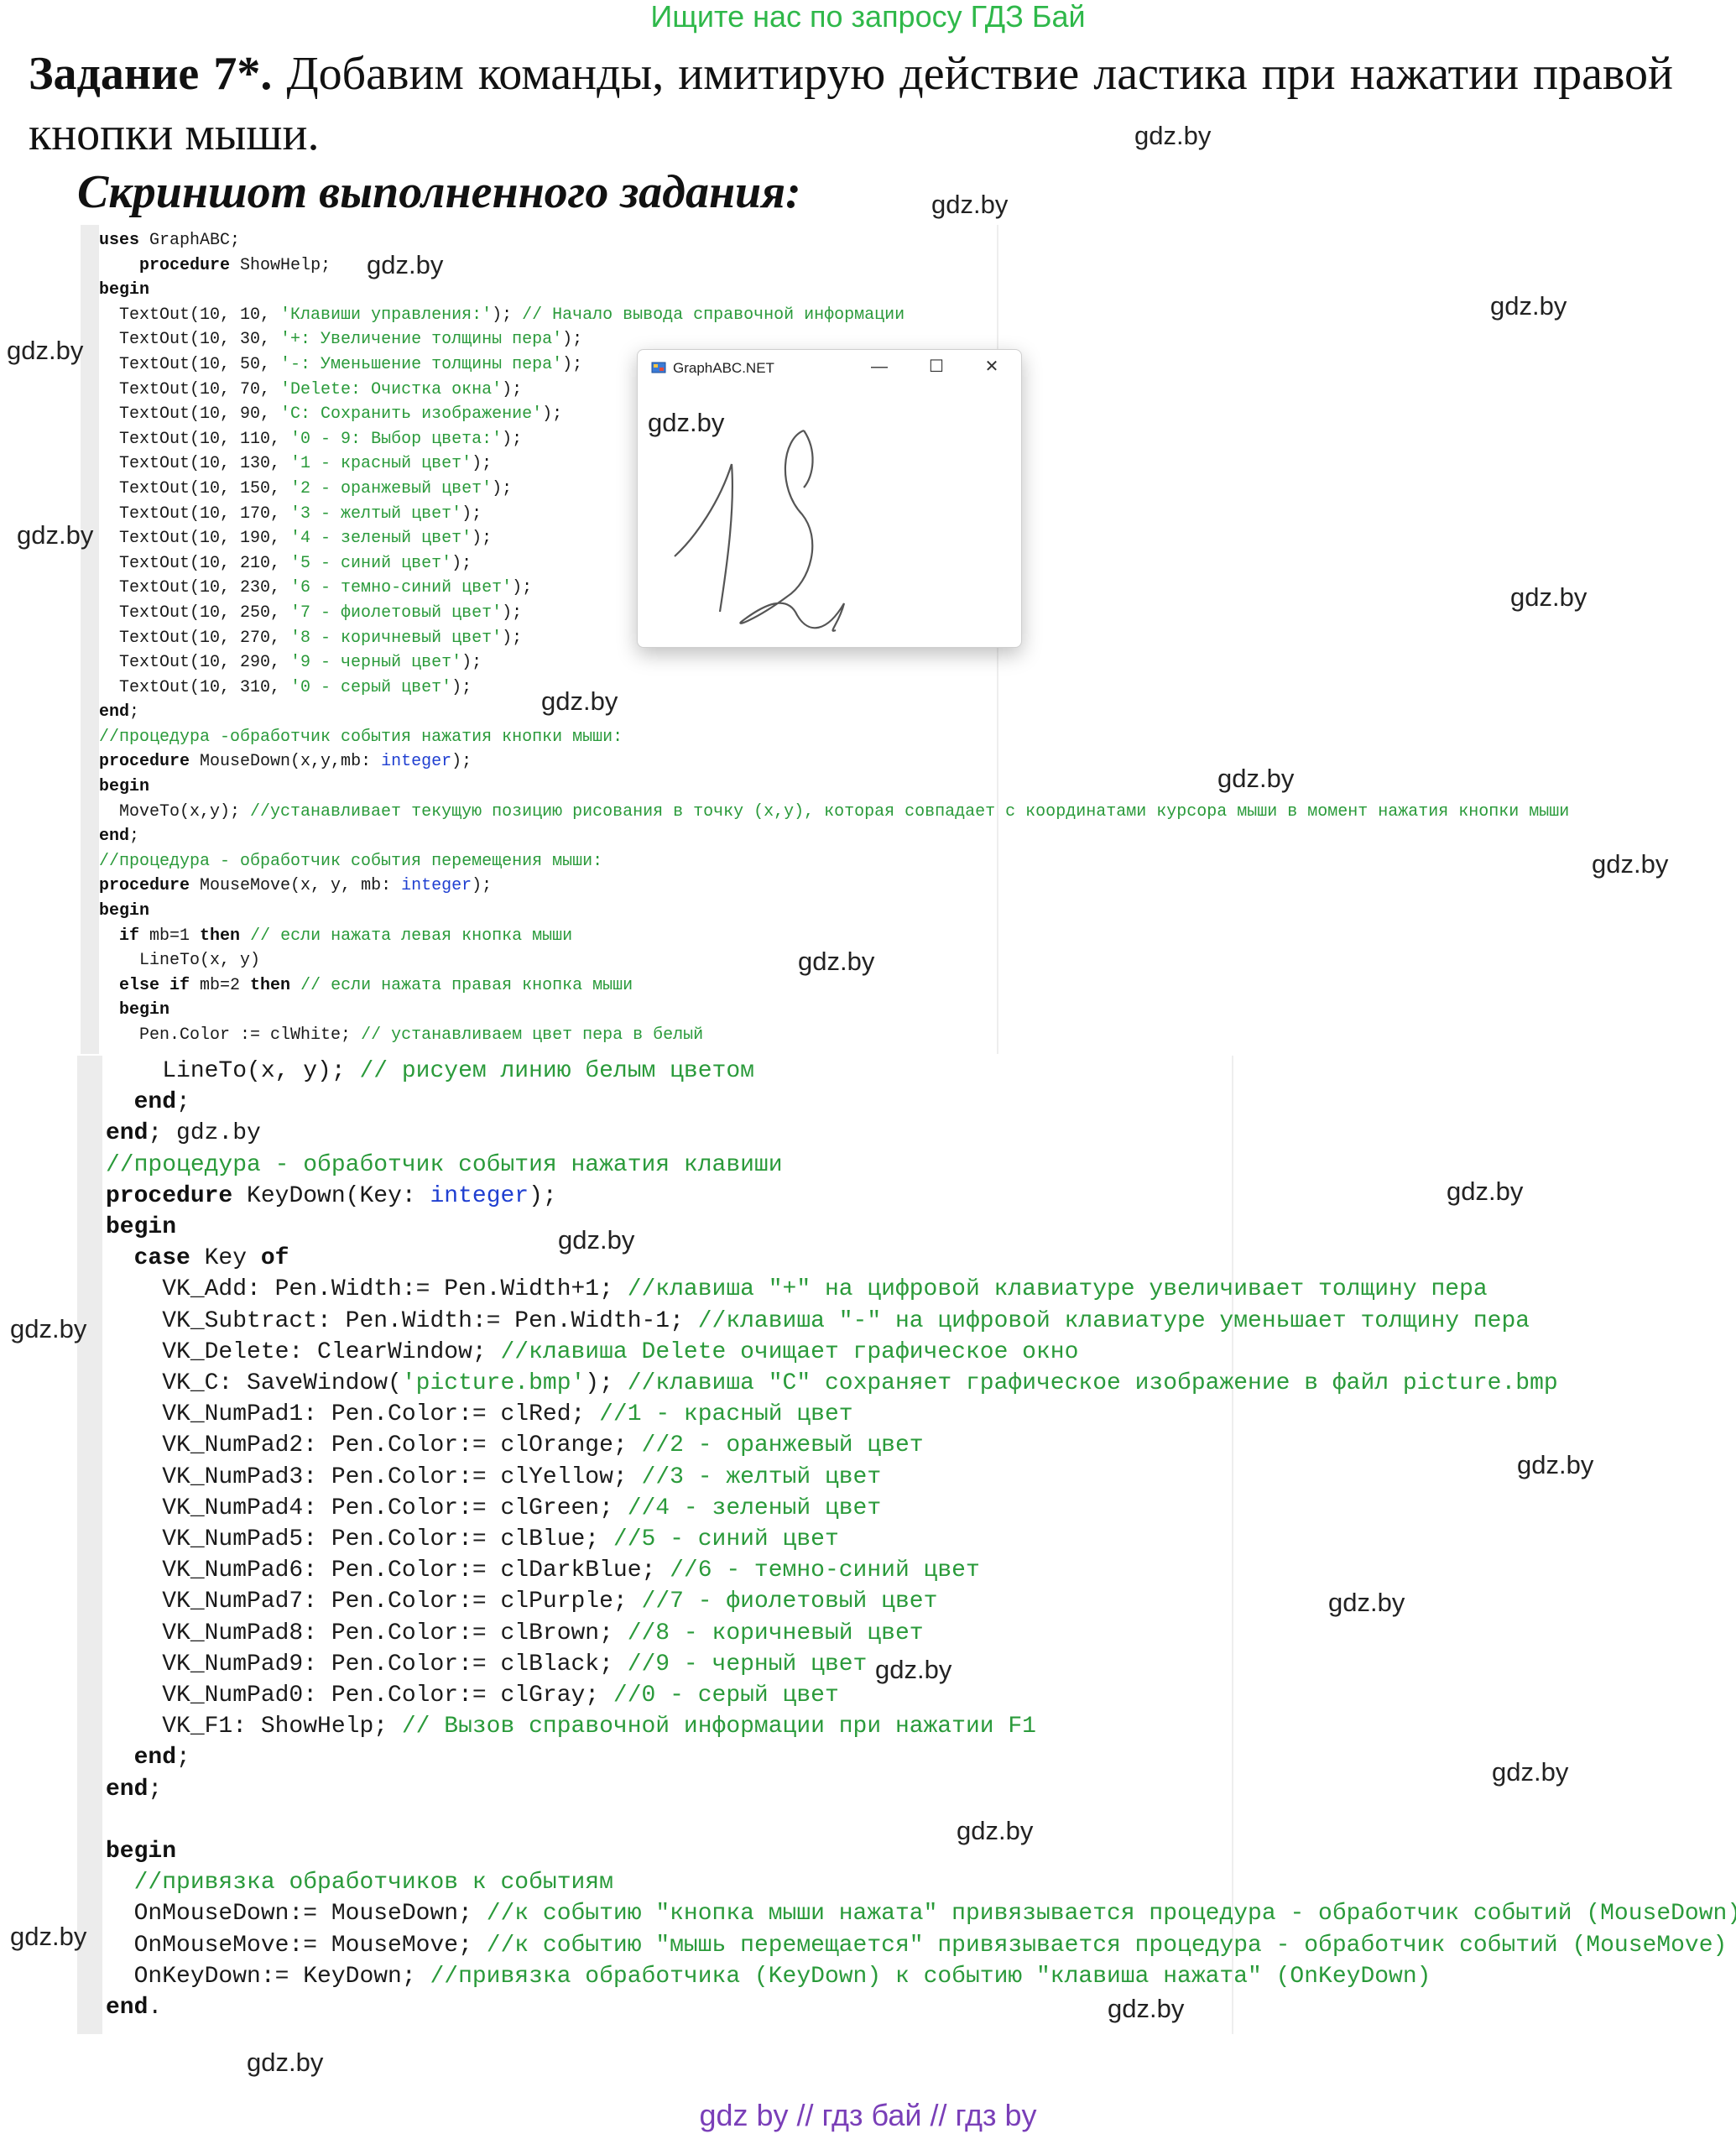  What do you see at coordinates (936, 366) in the screenshot?
I see `maximize-button: ☐` at bounding box center [936, 366].